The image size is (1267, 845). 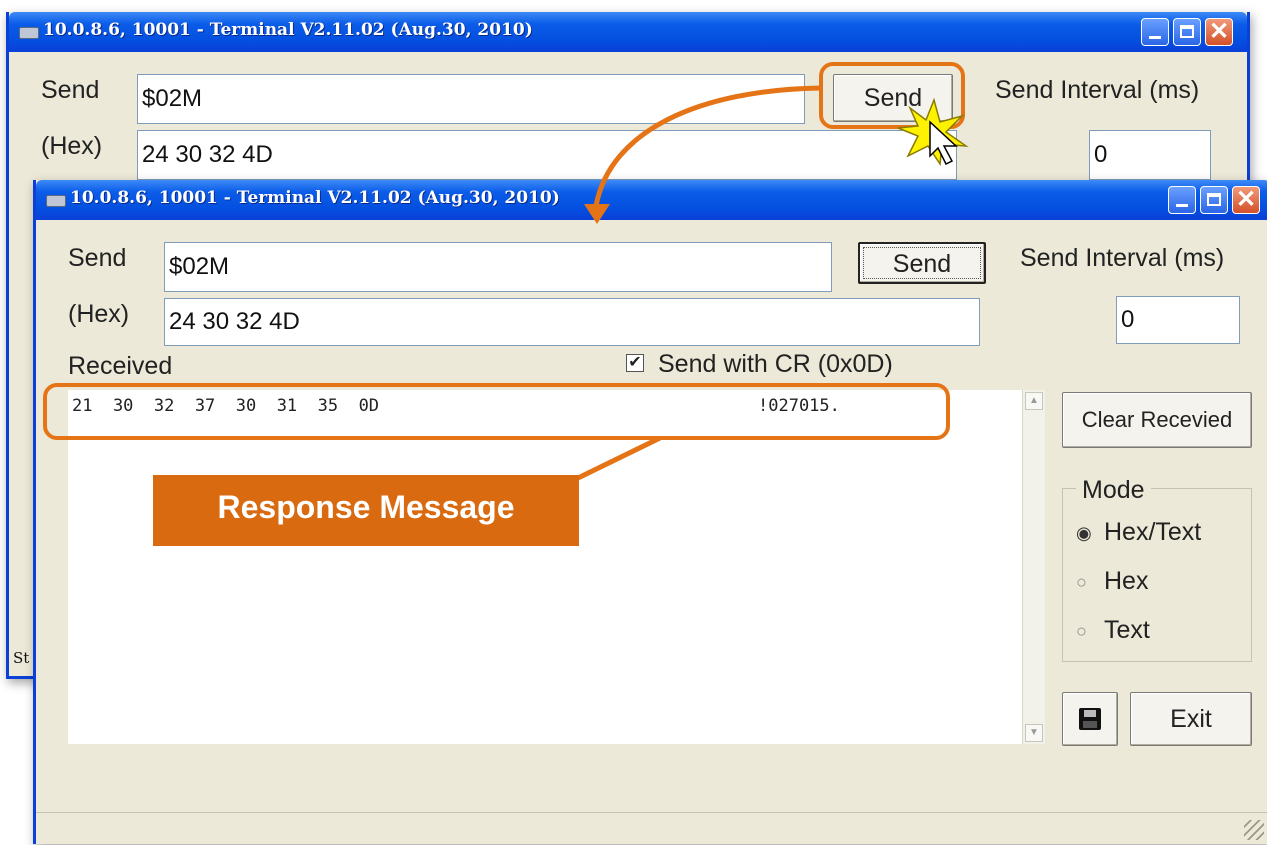 I want to click on floppy-disk-icon, so click(x=1090, y=719).